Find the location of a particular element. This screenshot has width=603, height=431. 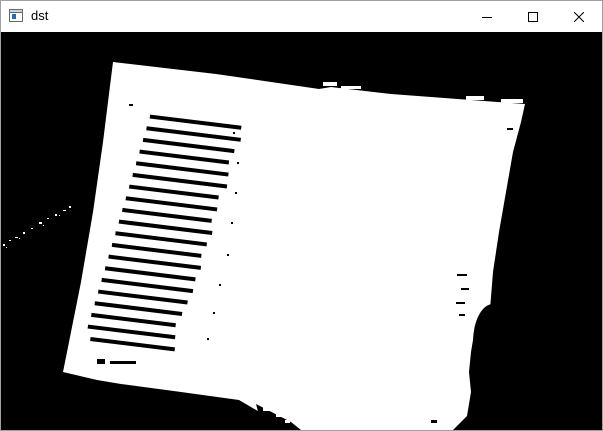

minimize-button is located at coordinates (487, 16).